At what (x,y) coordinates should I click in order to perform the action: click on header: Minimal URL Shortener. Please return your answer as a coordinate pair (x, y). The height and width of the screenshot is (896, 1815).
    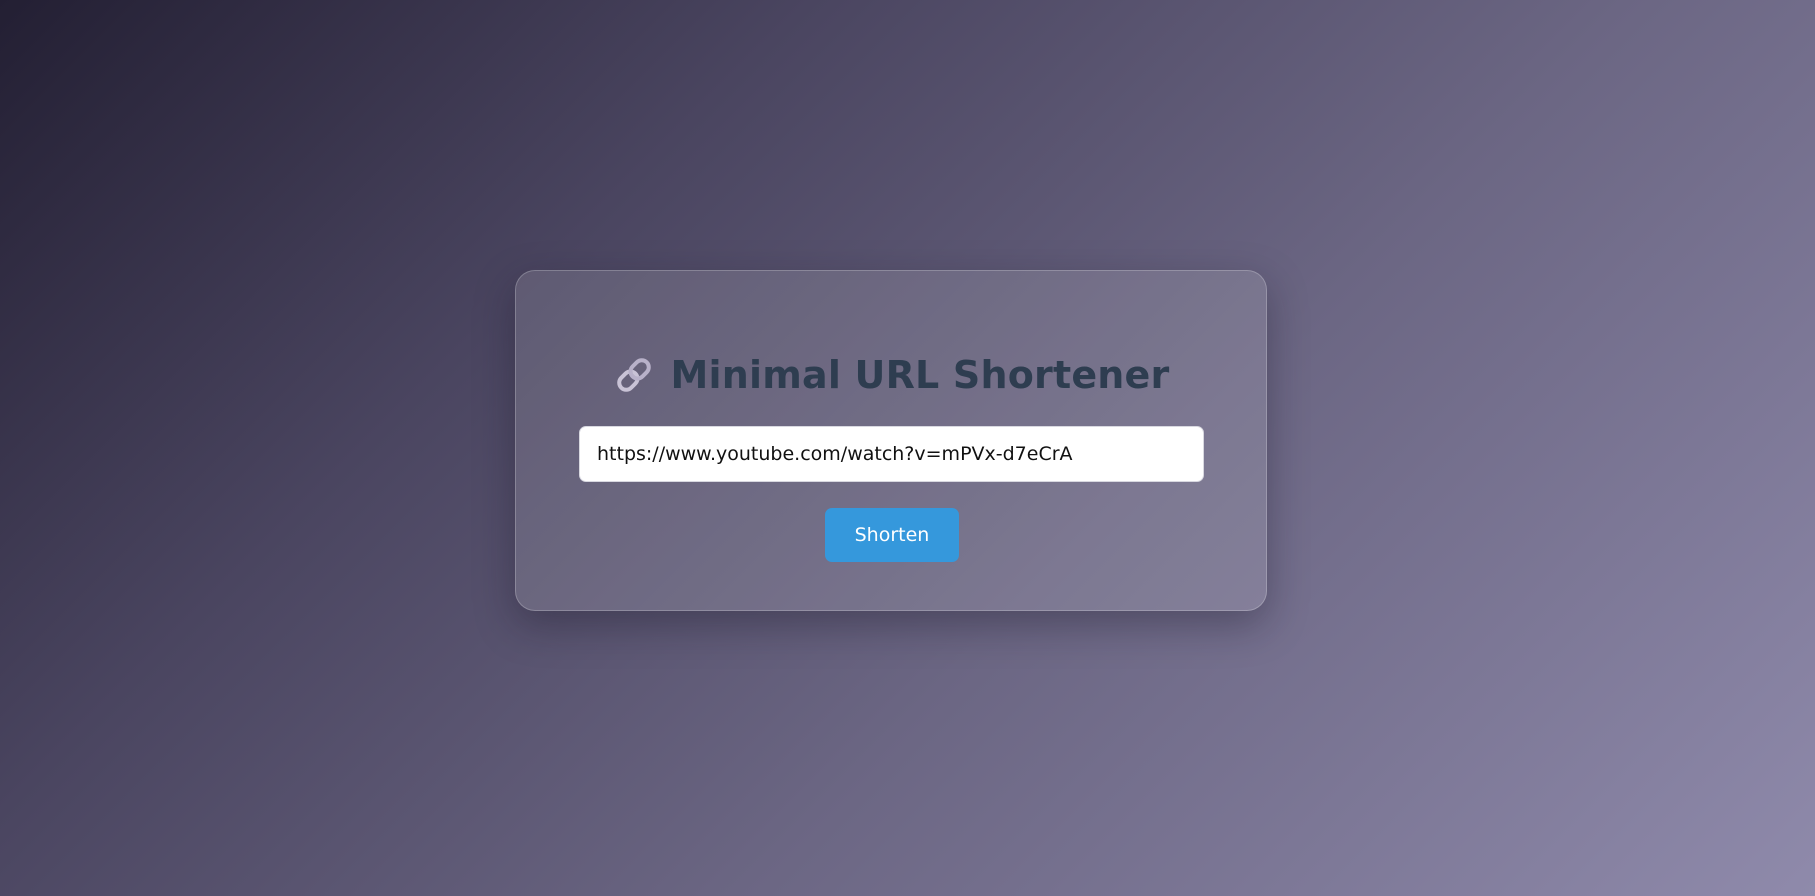
    Looking at the image, I should click on (891, 375).